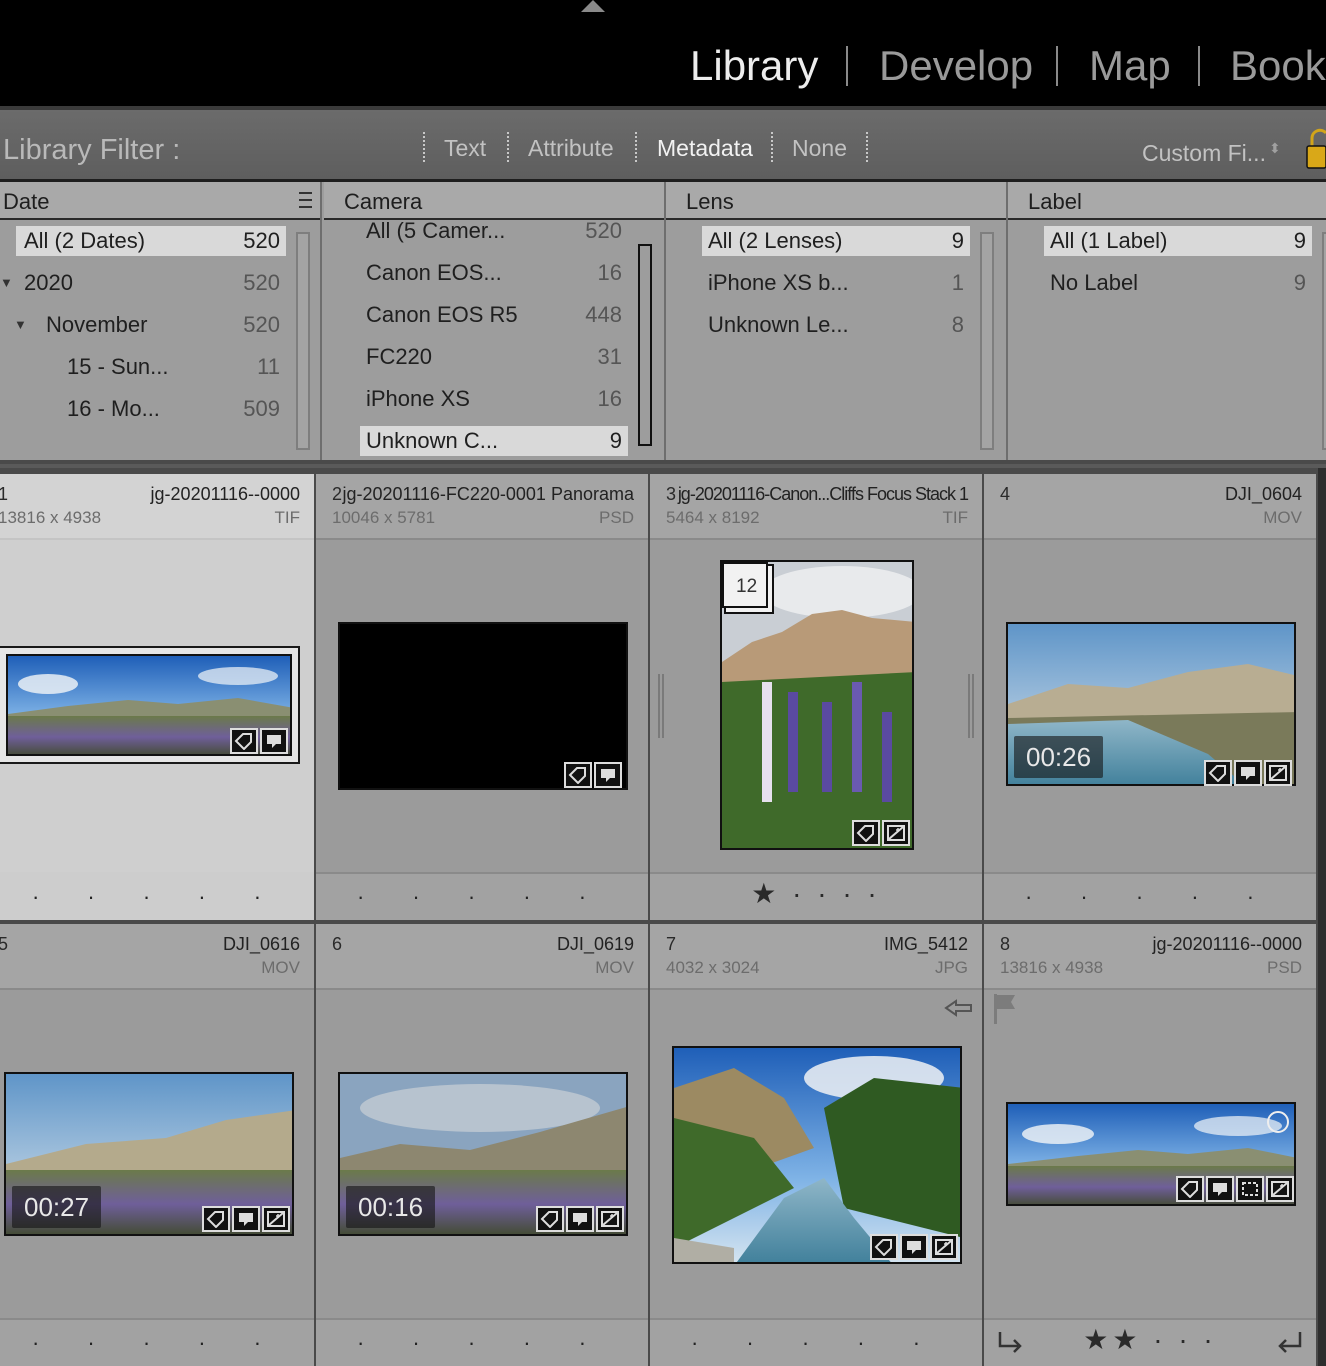  I want to click on crop-icon, so click(1250, 1189).